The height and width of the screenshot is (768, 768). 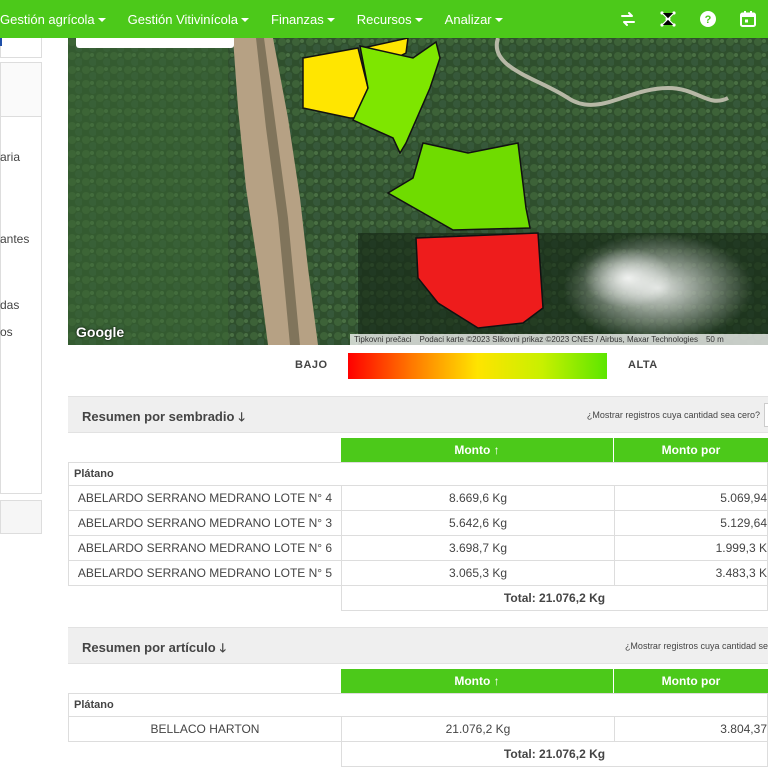 I want to click on table-row: BELLACO HARTON 21.076,2 Kg 3.804,37, so click(x=418, y=729).